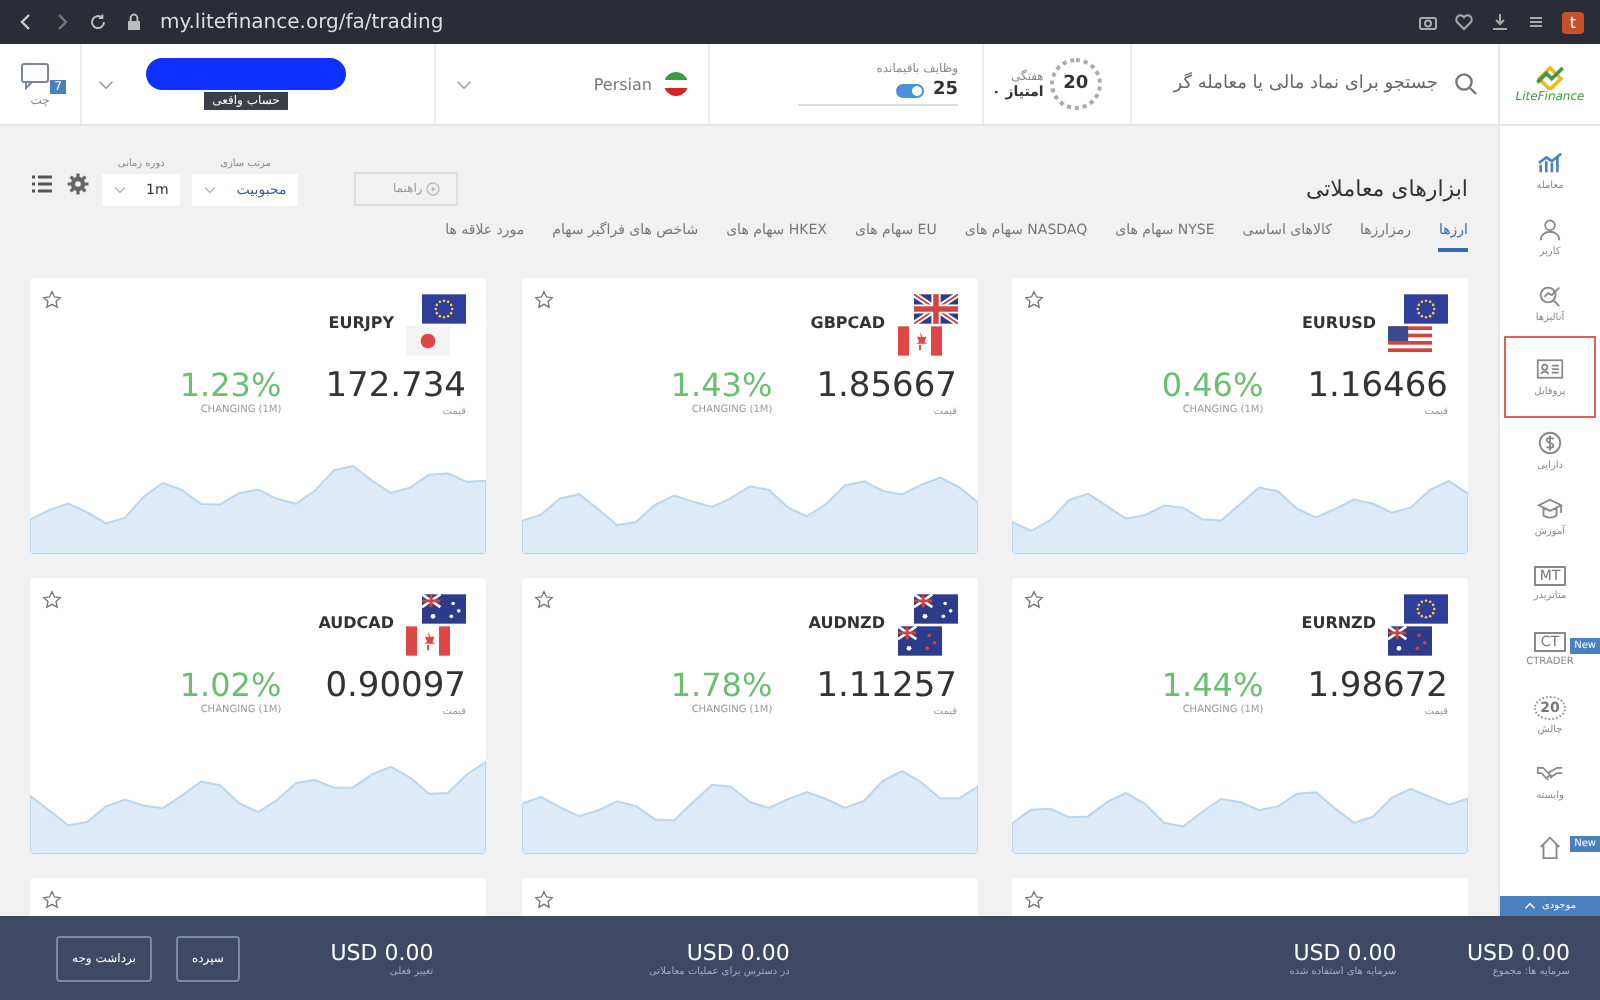 The height and width of the screenshot is (1000, 1600). What do you see at coordinates (1305, 84) in the screenshot?
I see `search-field: جستجو برای نماد مالی یا معامله گر` at bounding box center [1305, 84].